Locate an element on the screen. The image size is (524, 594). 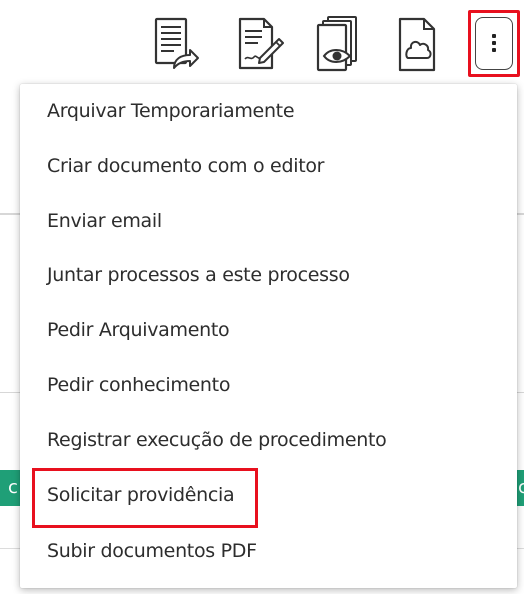
background-green-band-left: c is located at coordinates (10, 488).